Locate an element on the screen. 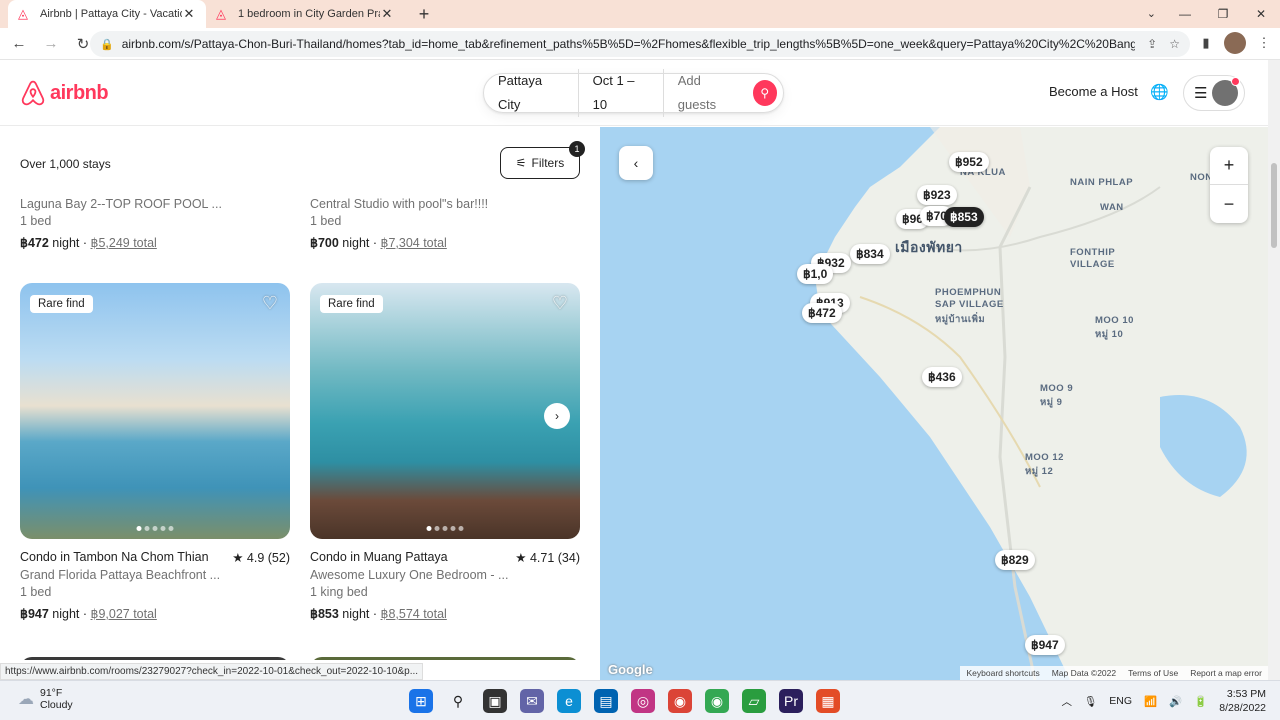 This screenshot has height=720, width=1280. clock-date: 8/28/2022 is located at coordinates (1242, 708).